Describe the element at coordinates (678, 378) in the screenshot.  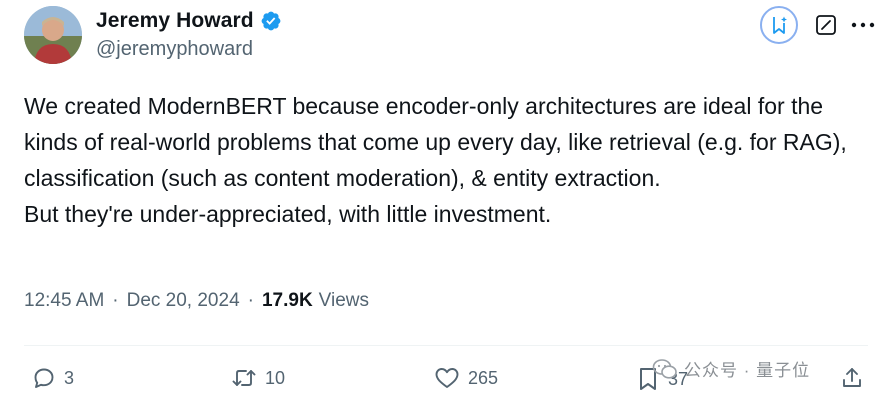
I see `bookmark-count: 37` at that location.